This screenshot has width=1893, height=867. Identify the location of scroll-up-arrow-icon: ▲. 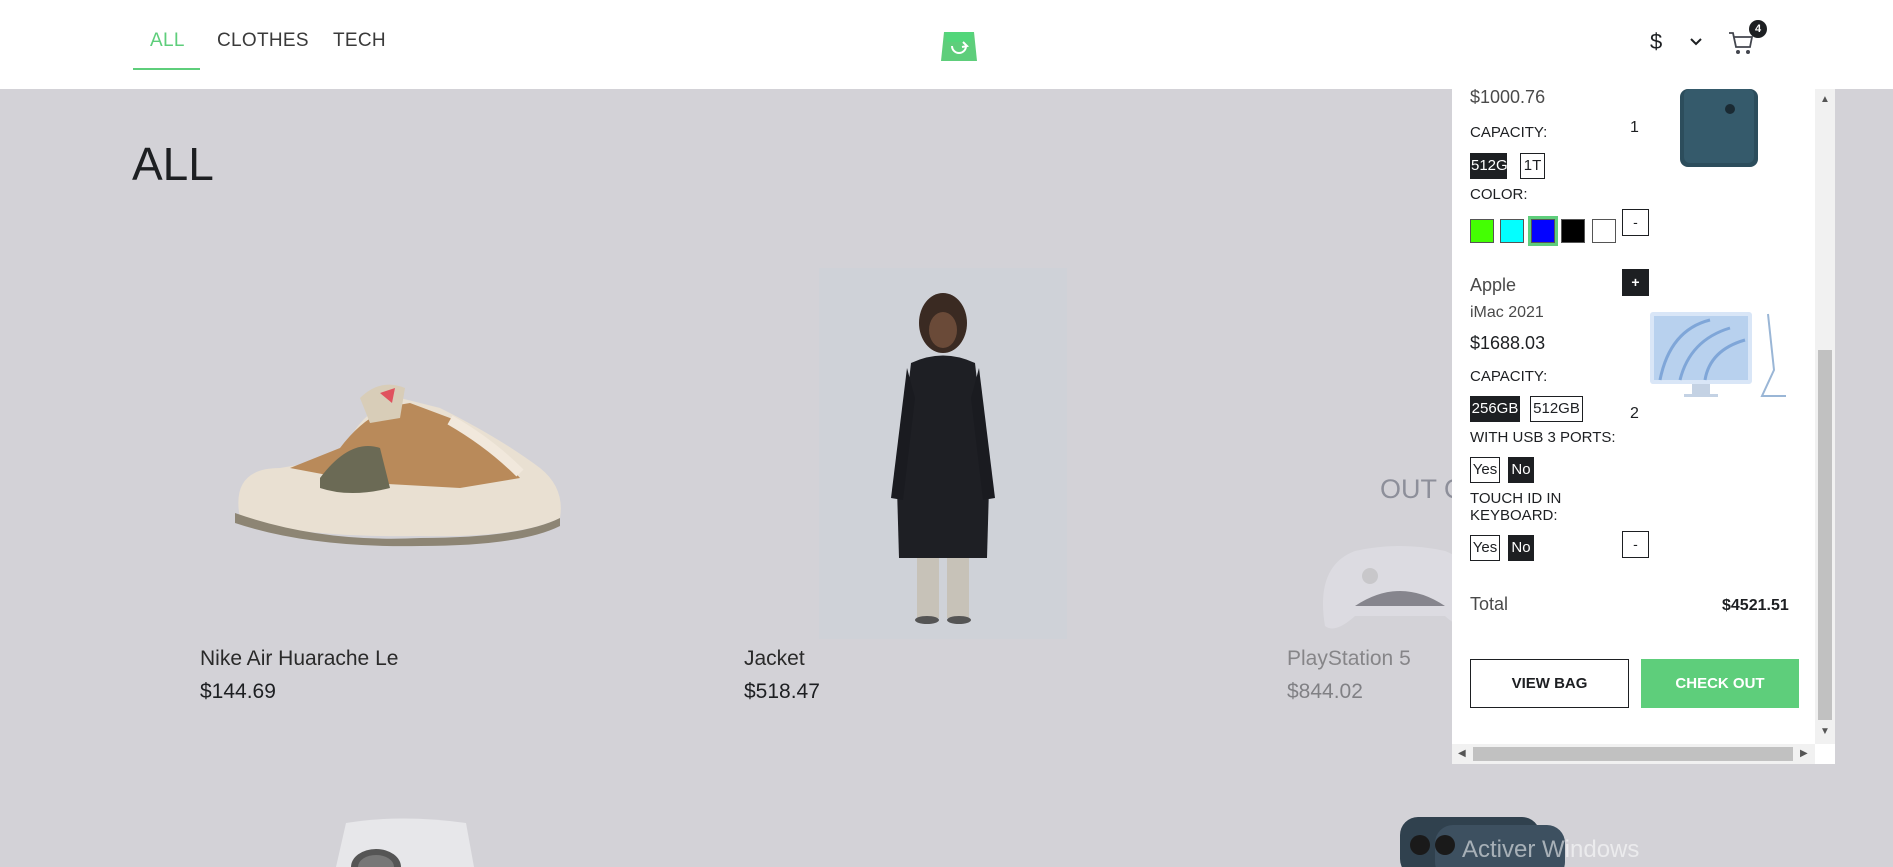
(1825, 99).